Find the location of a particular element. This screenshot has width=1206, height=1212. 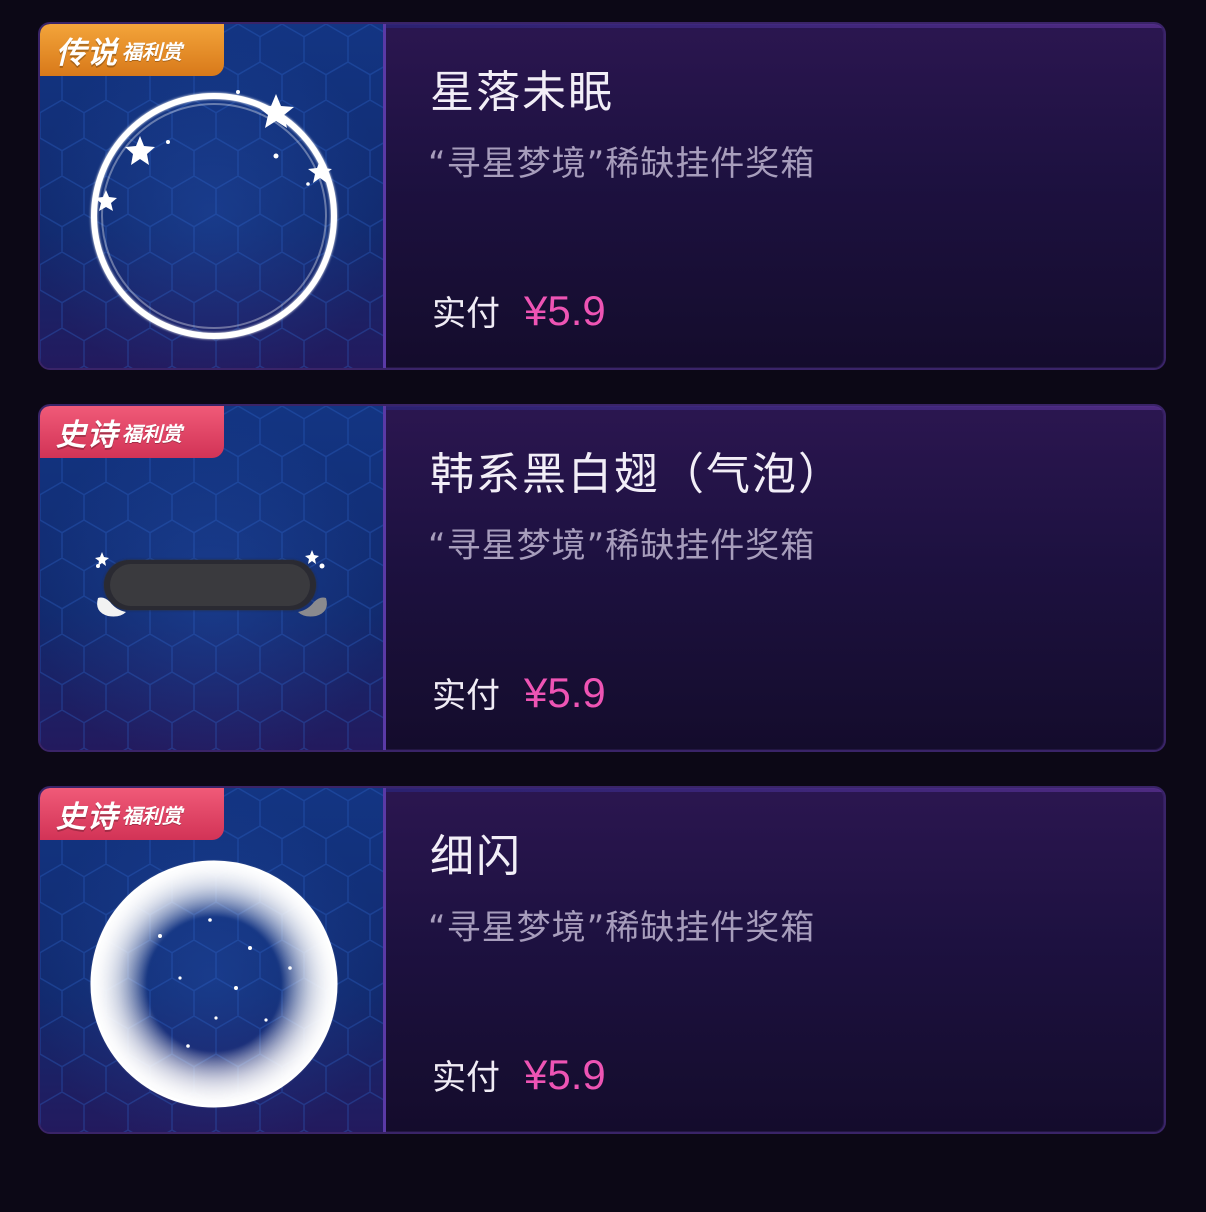

item-title: 韩系黑白翅（气泡） is located at coordinates (637, 474).